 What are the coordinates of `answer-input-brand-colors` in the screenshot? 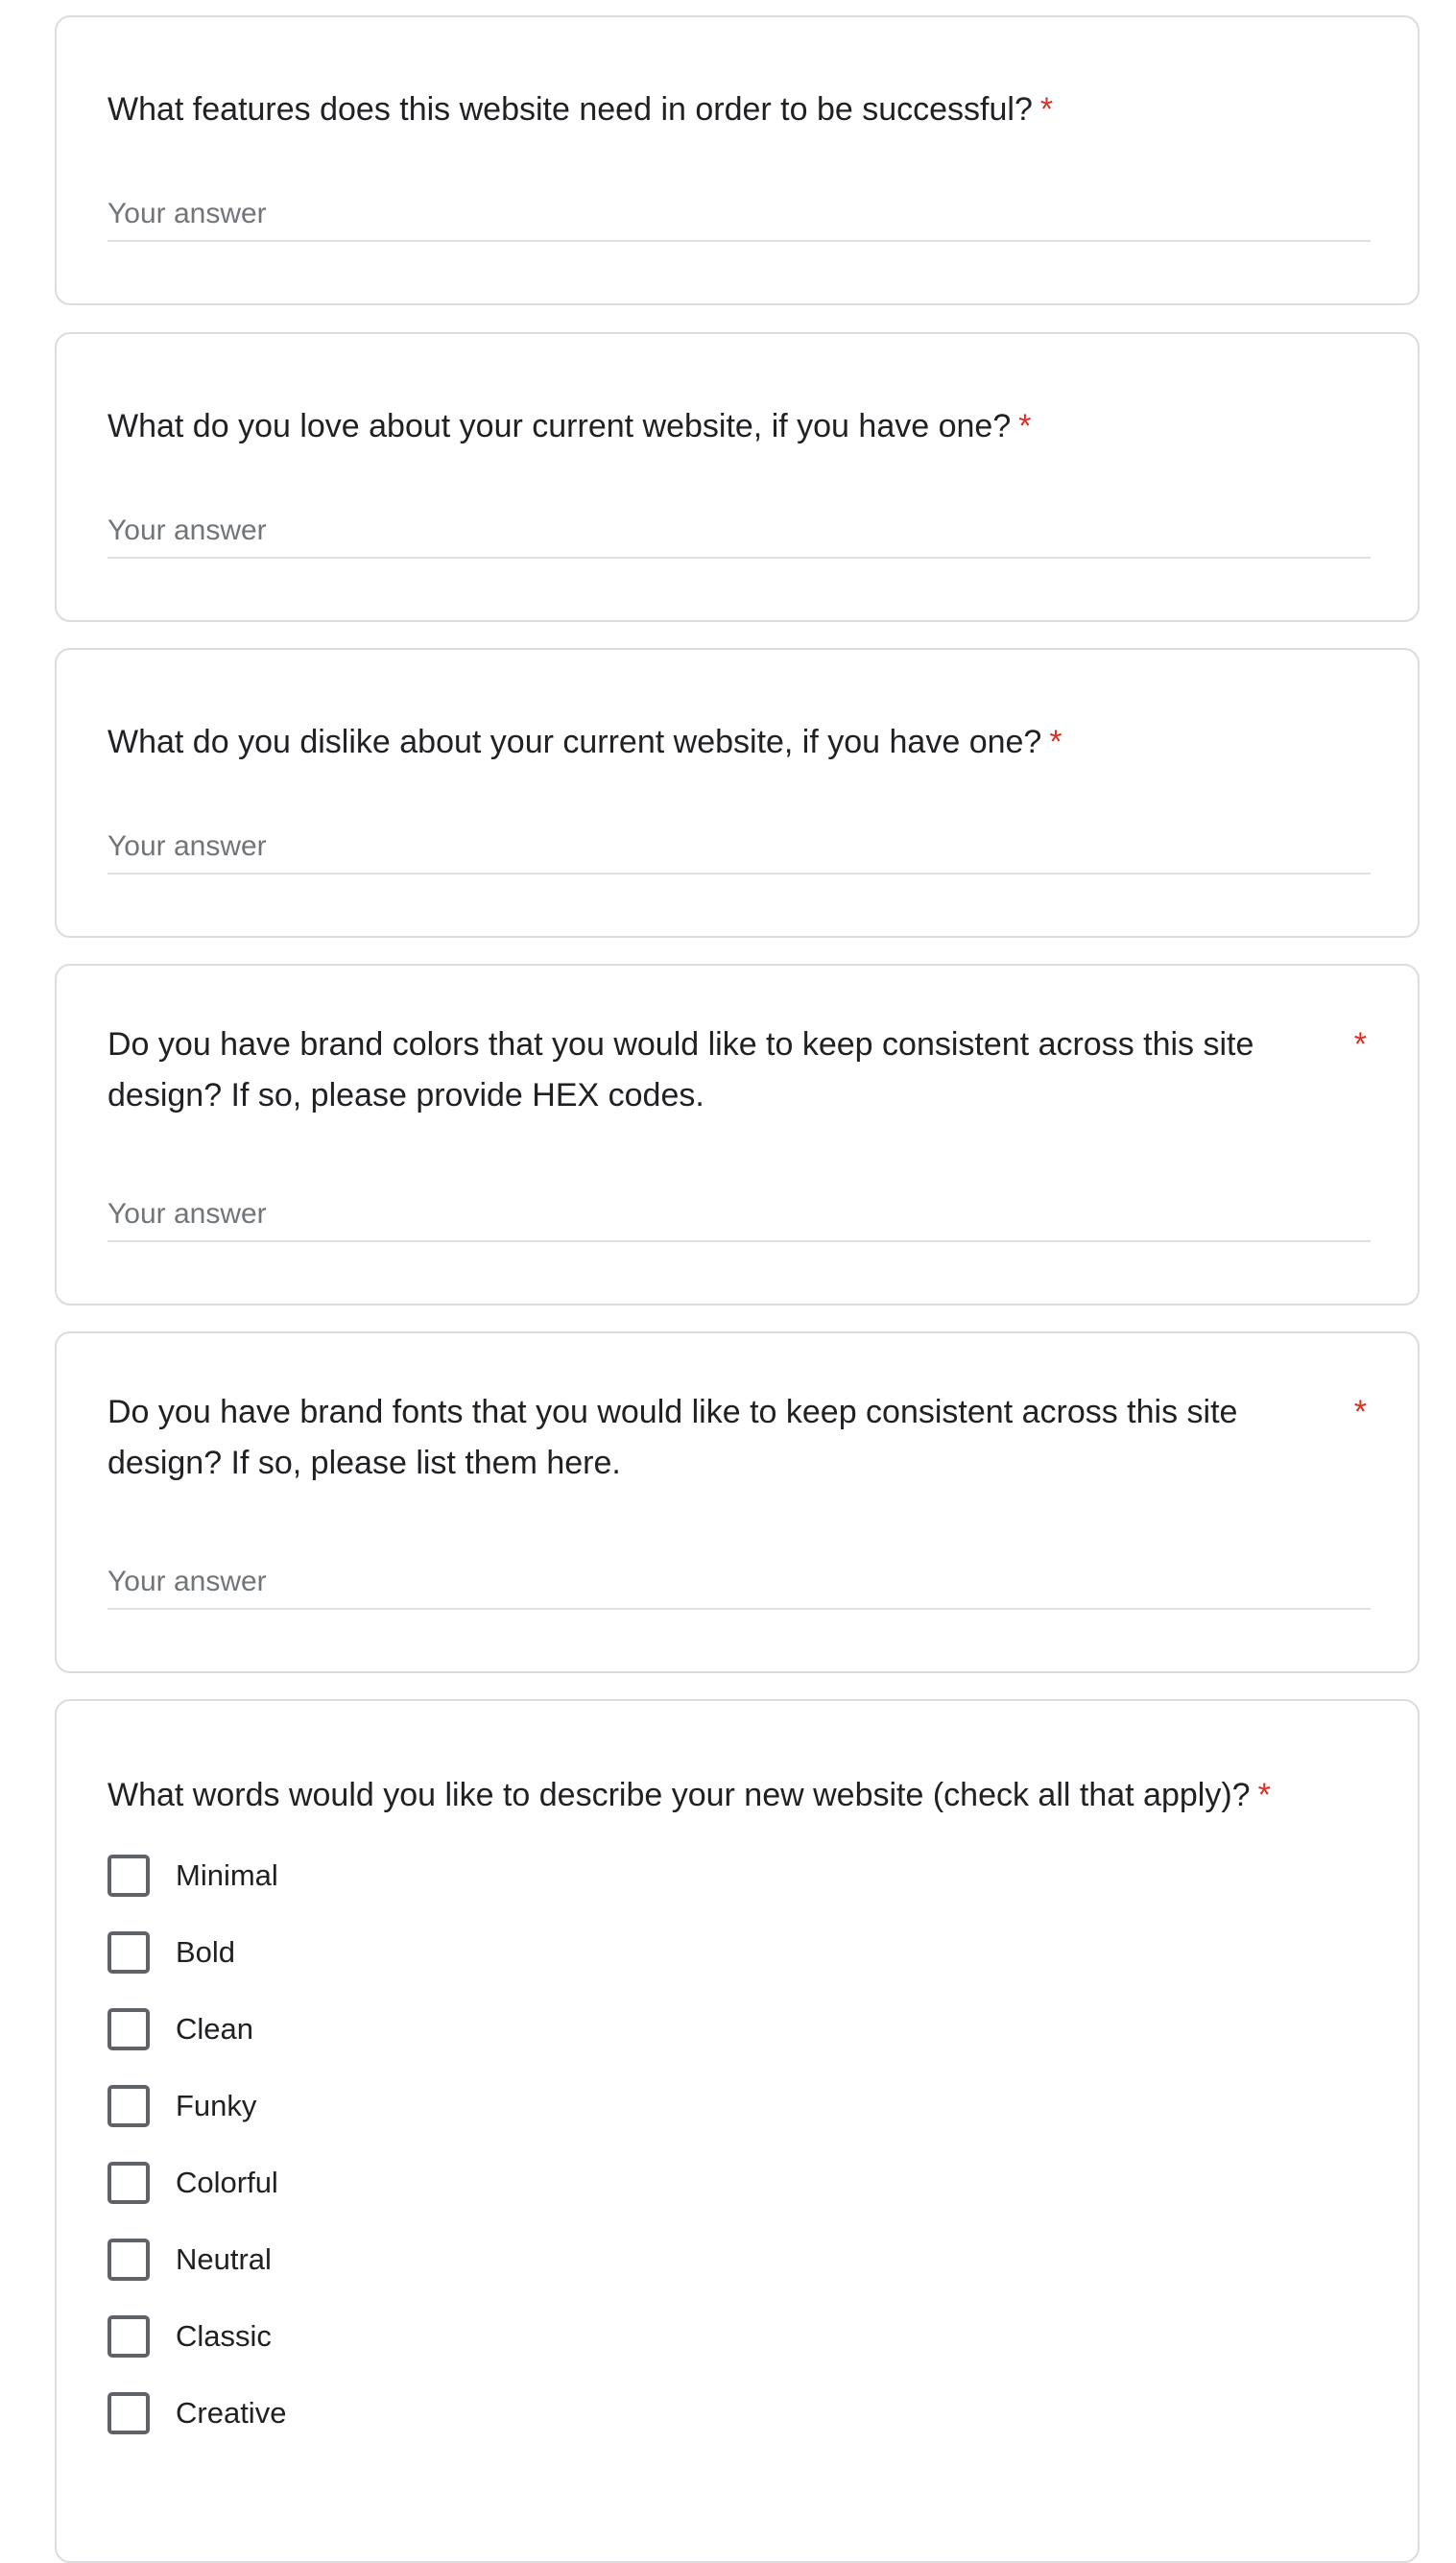 It's located at (739, 1215).